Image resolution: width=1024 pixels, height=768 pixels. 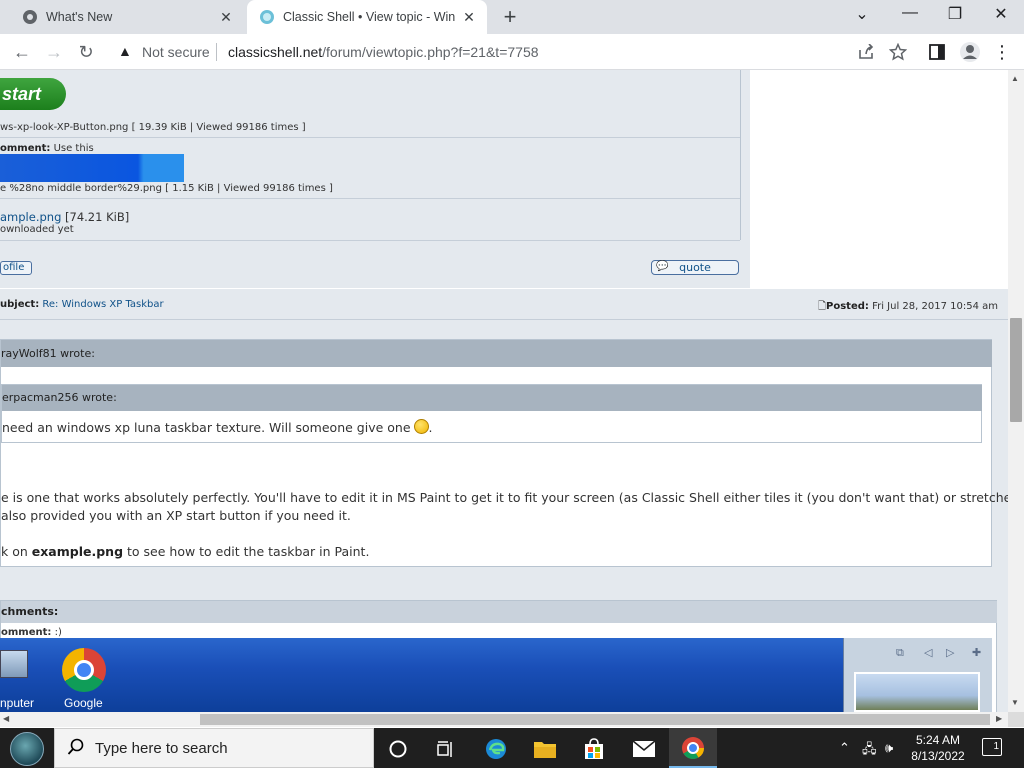 I want to click on taskbar-texture-image, so click(x=92, y=168).